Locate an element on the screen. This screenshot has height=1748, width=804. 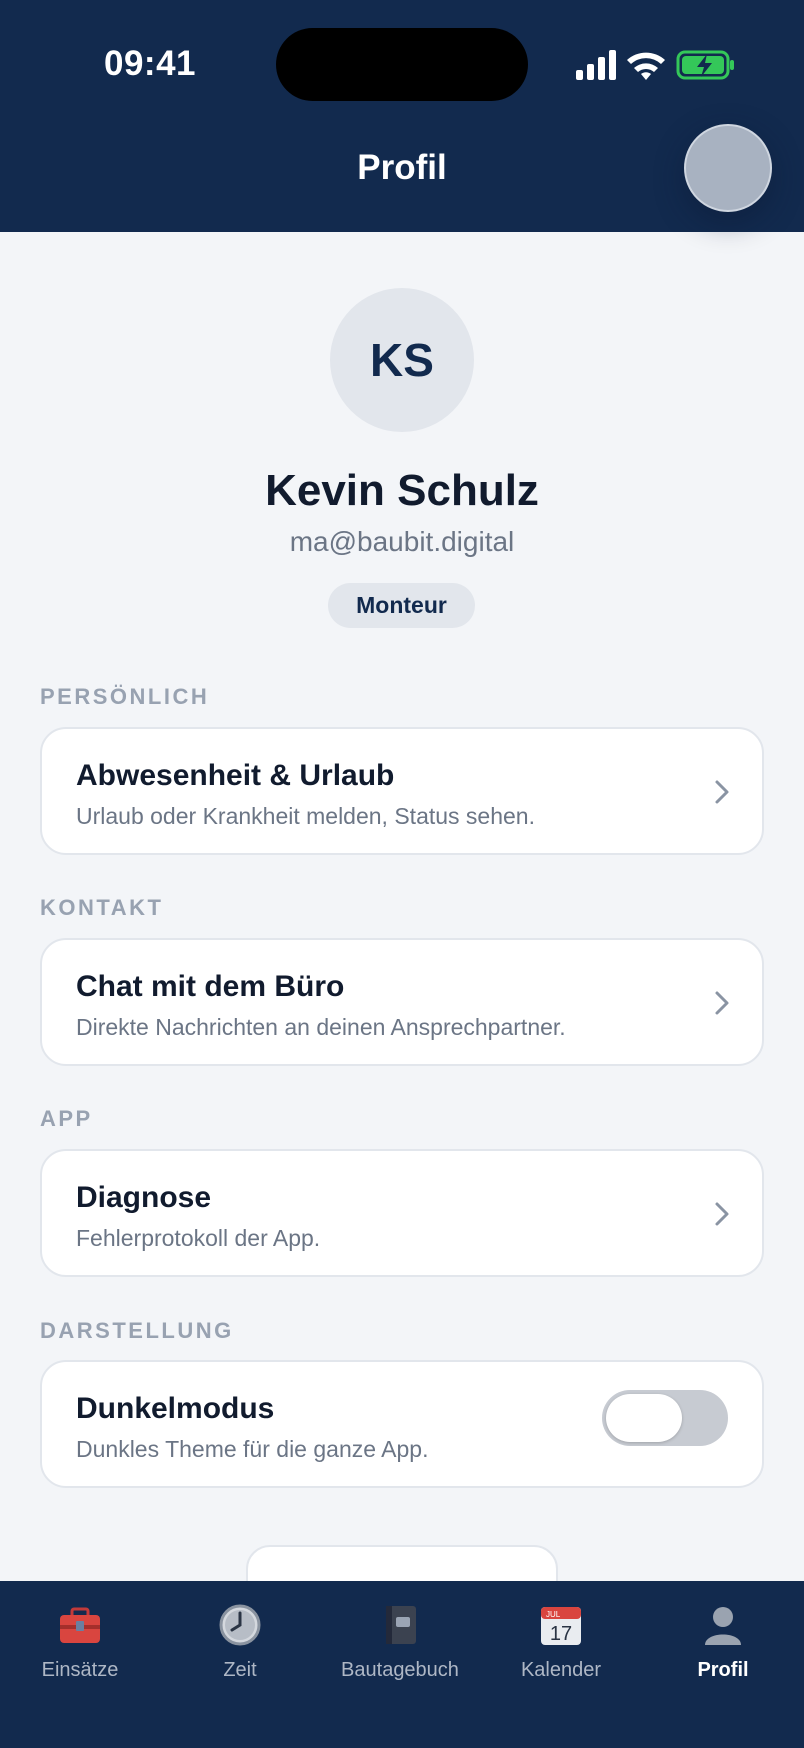
absence-vacation-title: Abwesenheit & Urlaub is located at coordinates (235, 775).